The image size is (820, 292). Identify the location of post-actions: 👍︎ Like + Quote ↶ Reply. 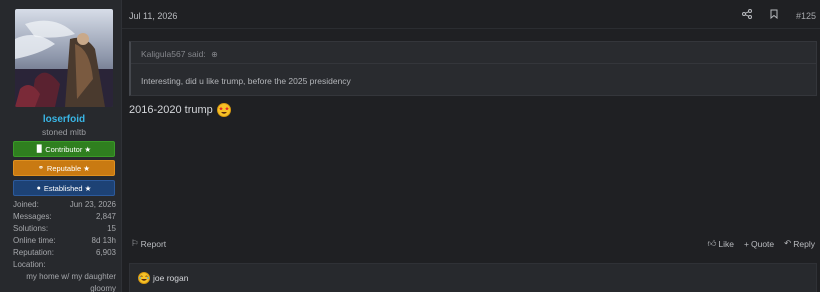
(761, 243).